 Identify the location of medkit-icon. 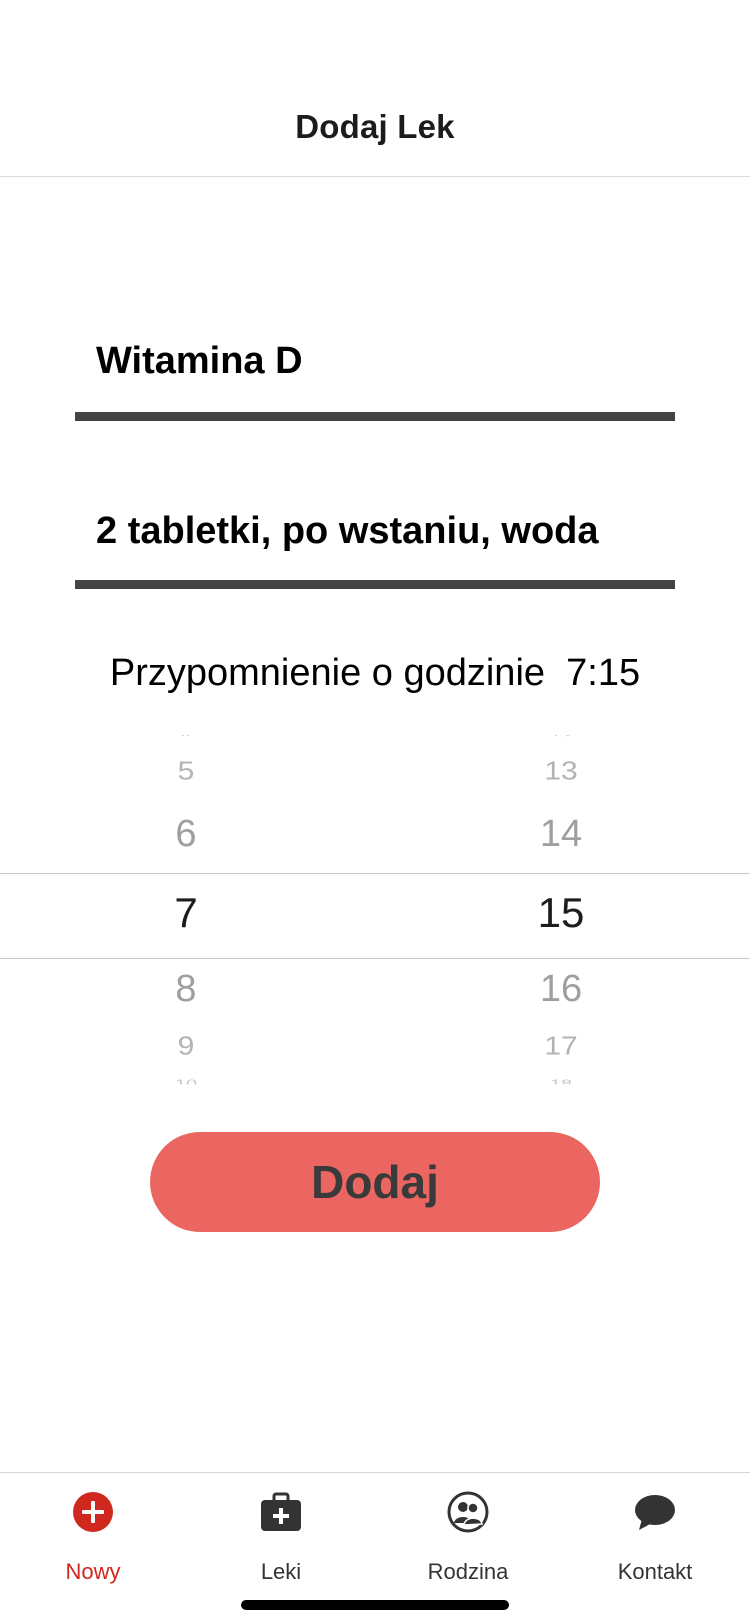
(281, 1511).